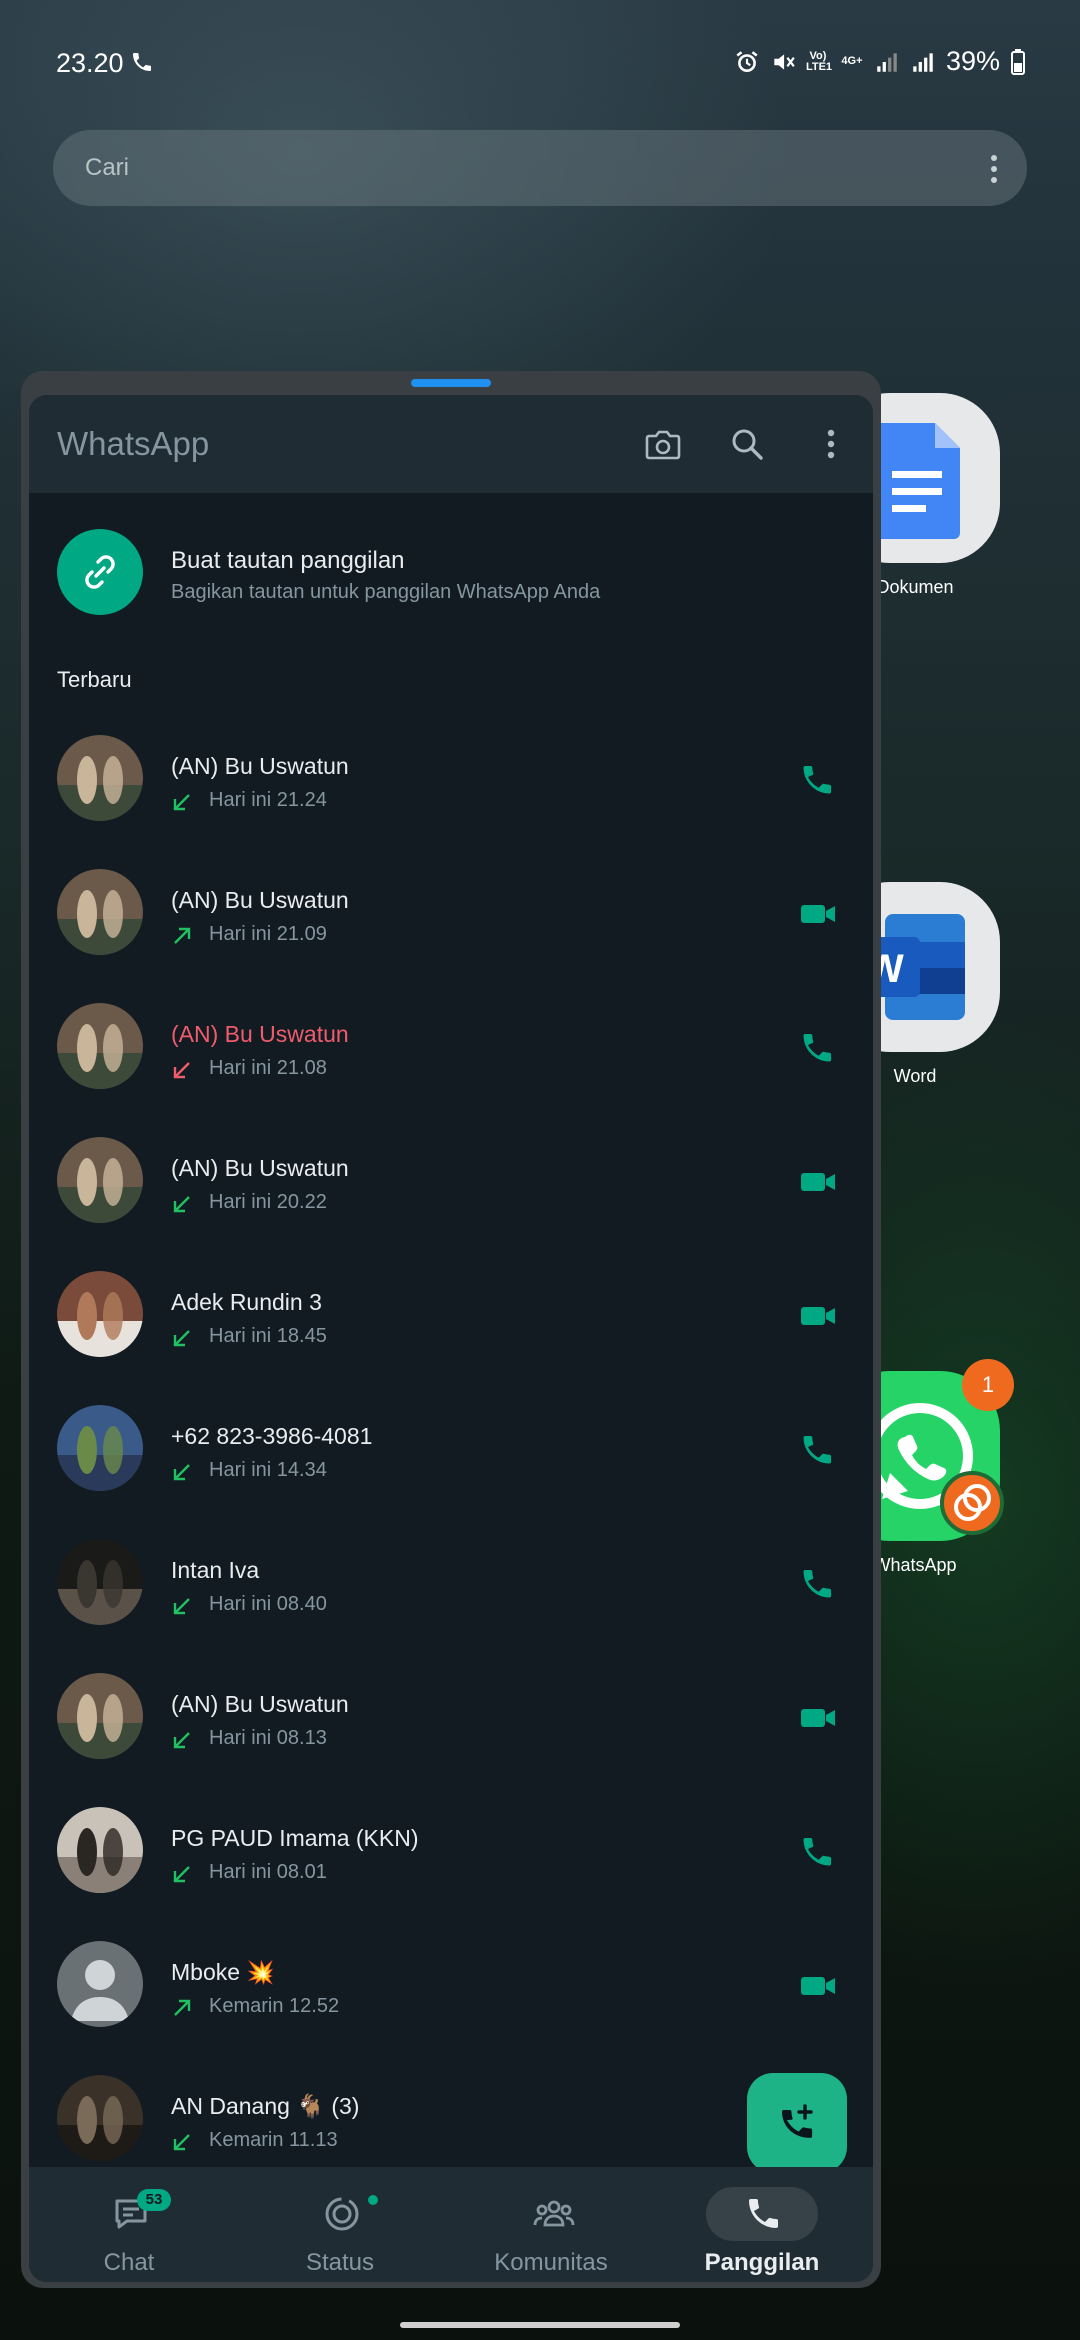 This screenshot has width=1080, height=2340. What do you see at coordinates (540, 65) in the screenshot?
I see `status-bar: 23.20 Vo) LTE1 4G+ 39%` at bounding box center [540, 65].